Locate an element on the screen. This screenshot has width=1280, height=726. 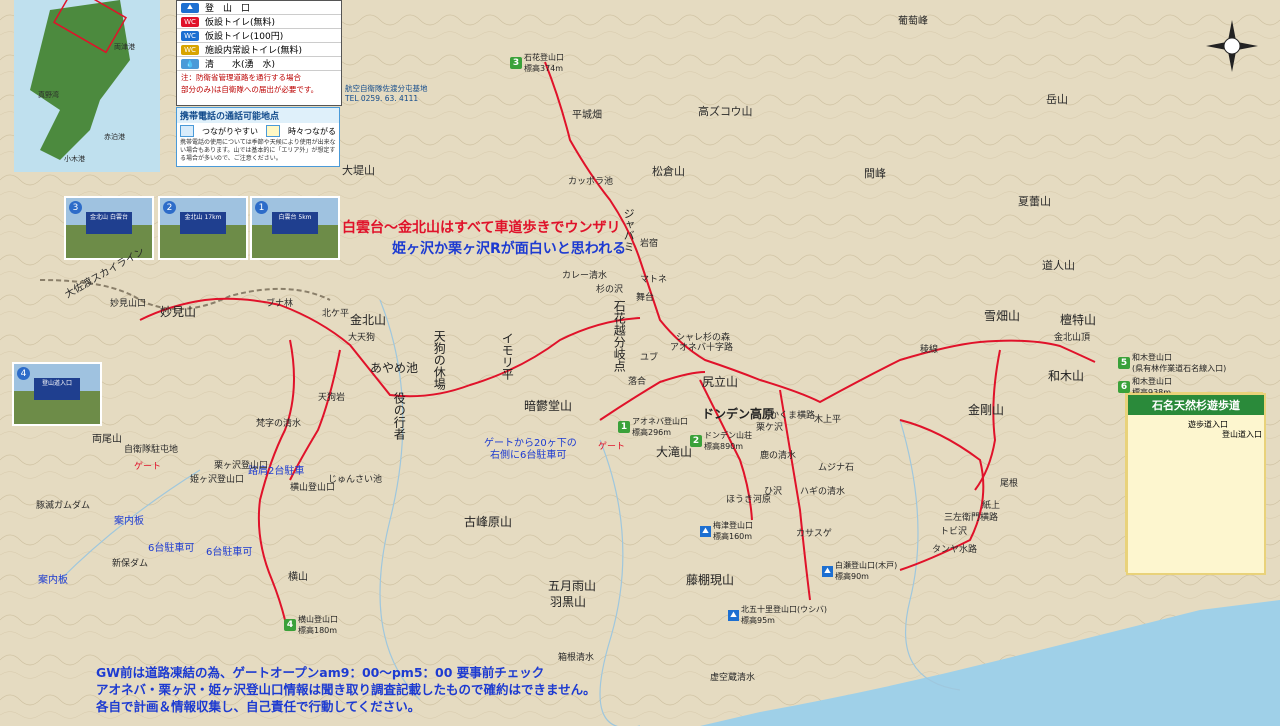
inset-label: 赤泊港 is located at coordinates (114, 137).